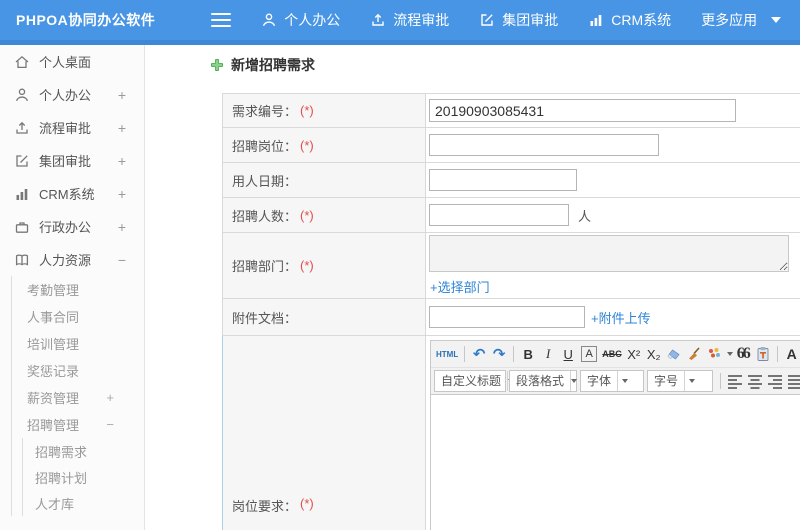 The image size is (800, 530). What do you see at coordinates (72, 127) in the screenshot?
I see `sidebar-item-workflow-approval: 流程审批 +` at bounding box center [72, 127].